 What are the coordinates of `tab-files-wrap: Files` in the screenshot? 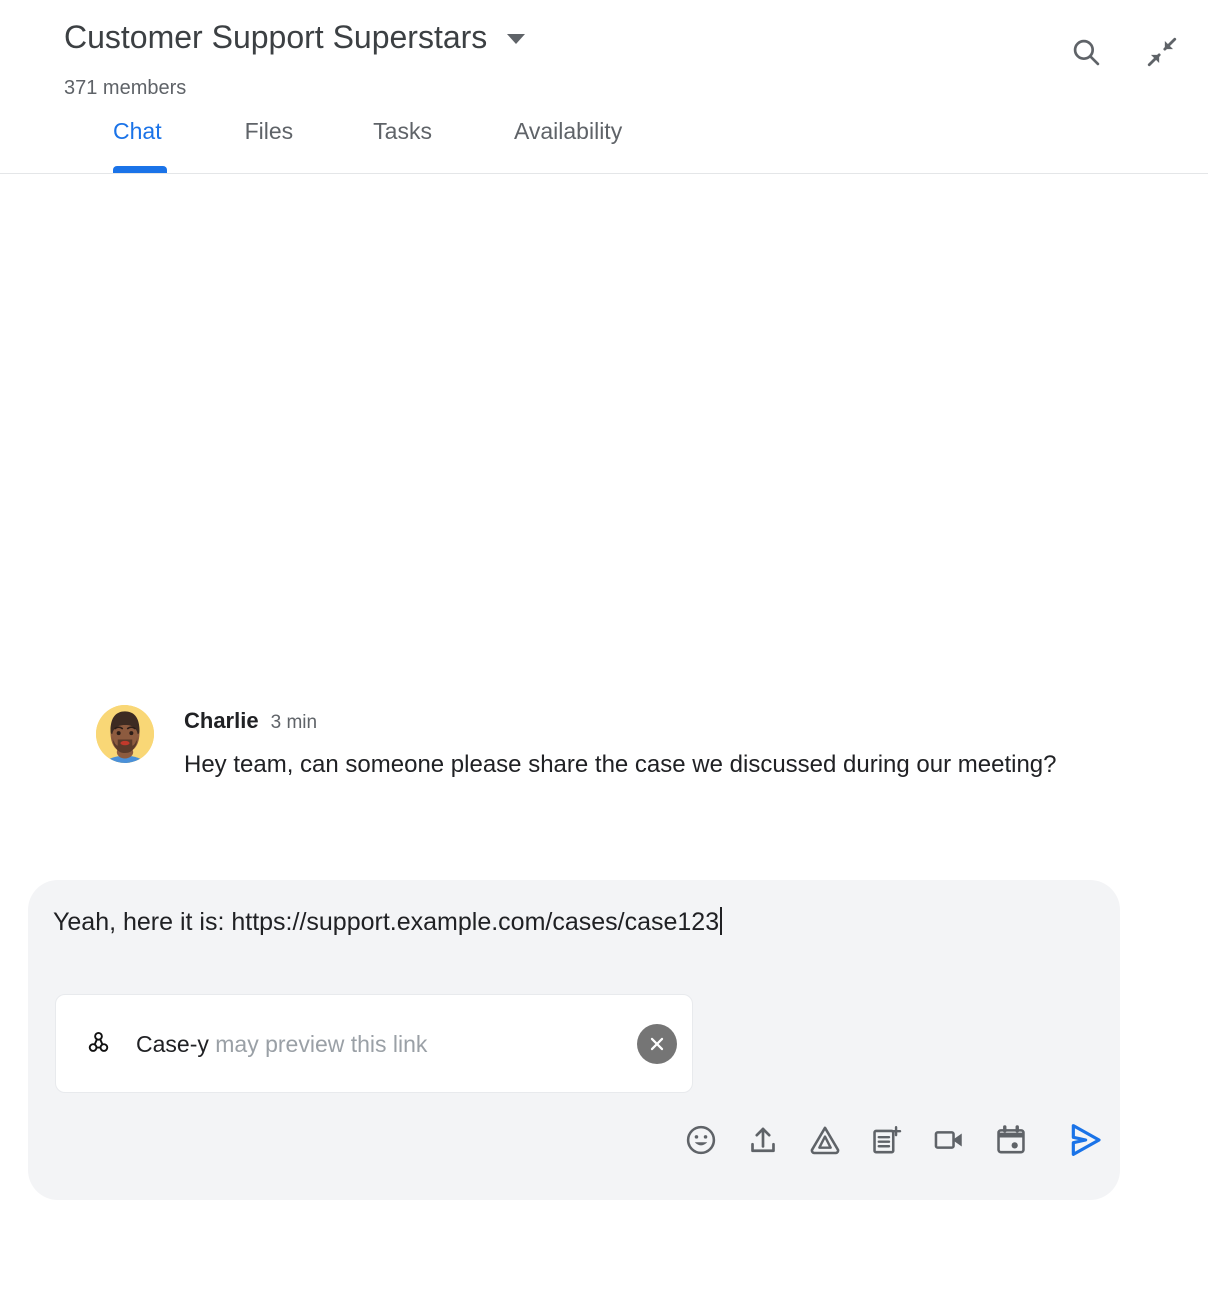 It's located at (269, 131).